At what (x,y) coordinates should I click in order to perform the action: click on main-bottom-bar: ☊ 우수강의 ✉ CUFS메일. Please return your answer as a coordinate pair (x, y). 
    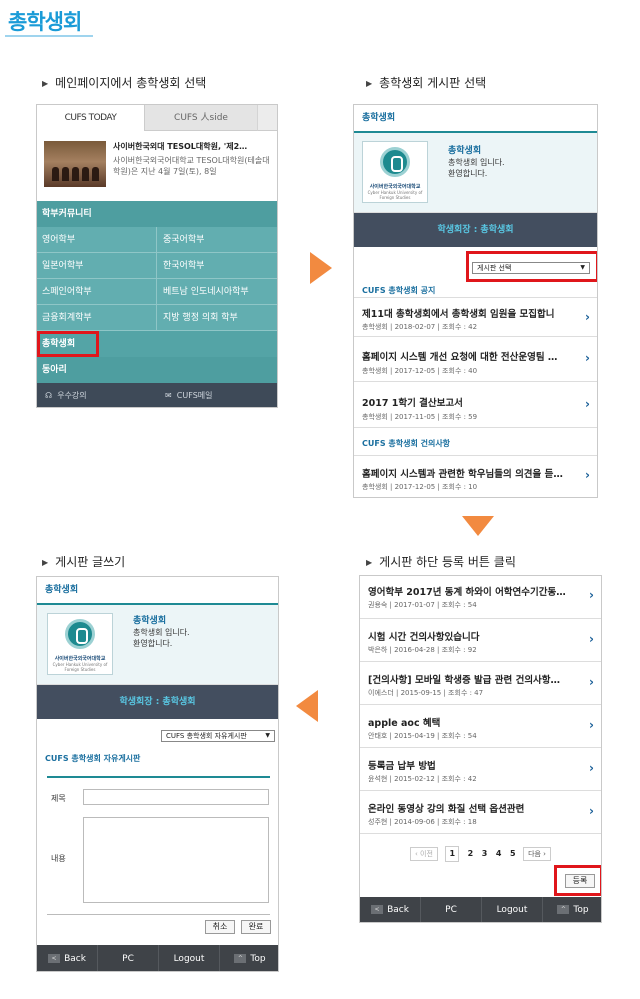
    Looking at the image, I should click on (157, 395).